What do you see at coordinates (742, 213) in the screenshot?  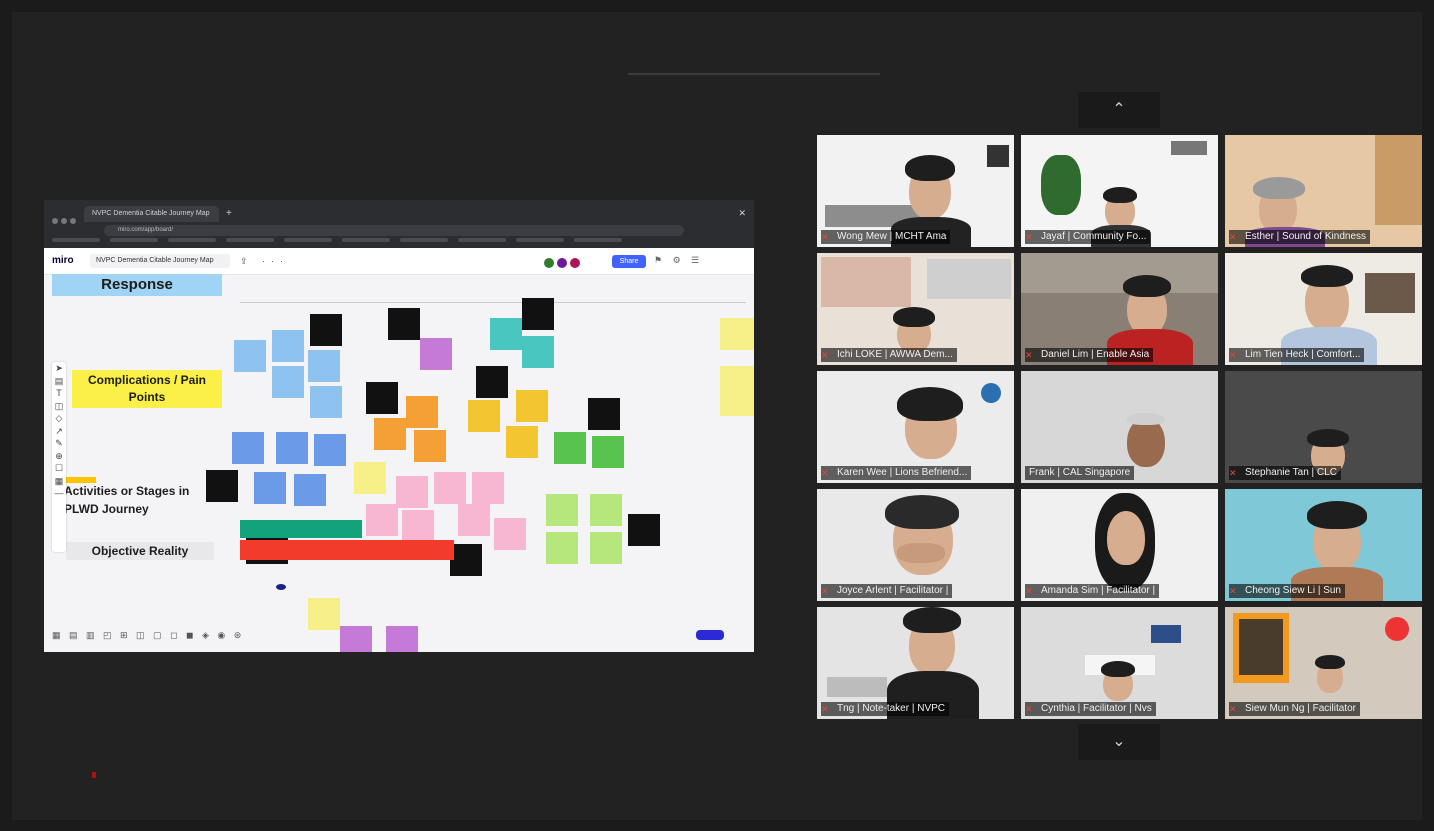 I see `close-window-icon: ✕` at bounding box center [742, 213].